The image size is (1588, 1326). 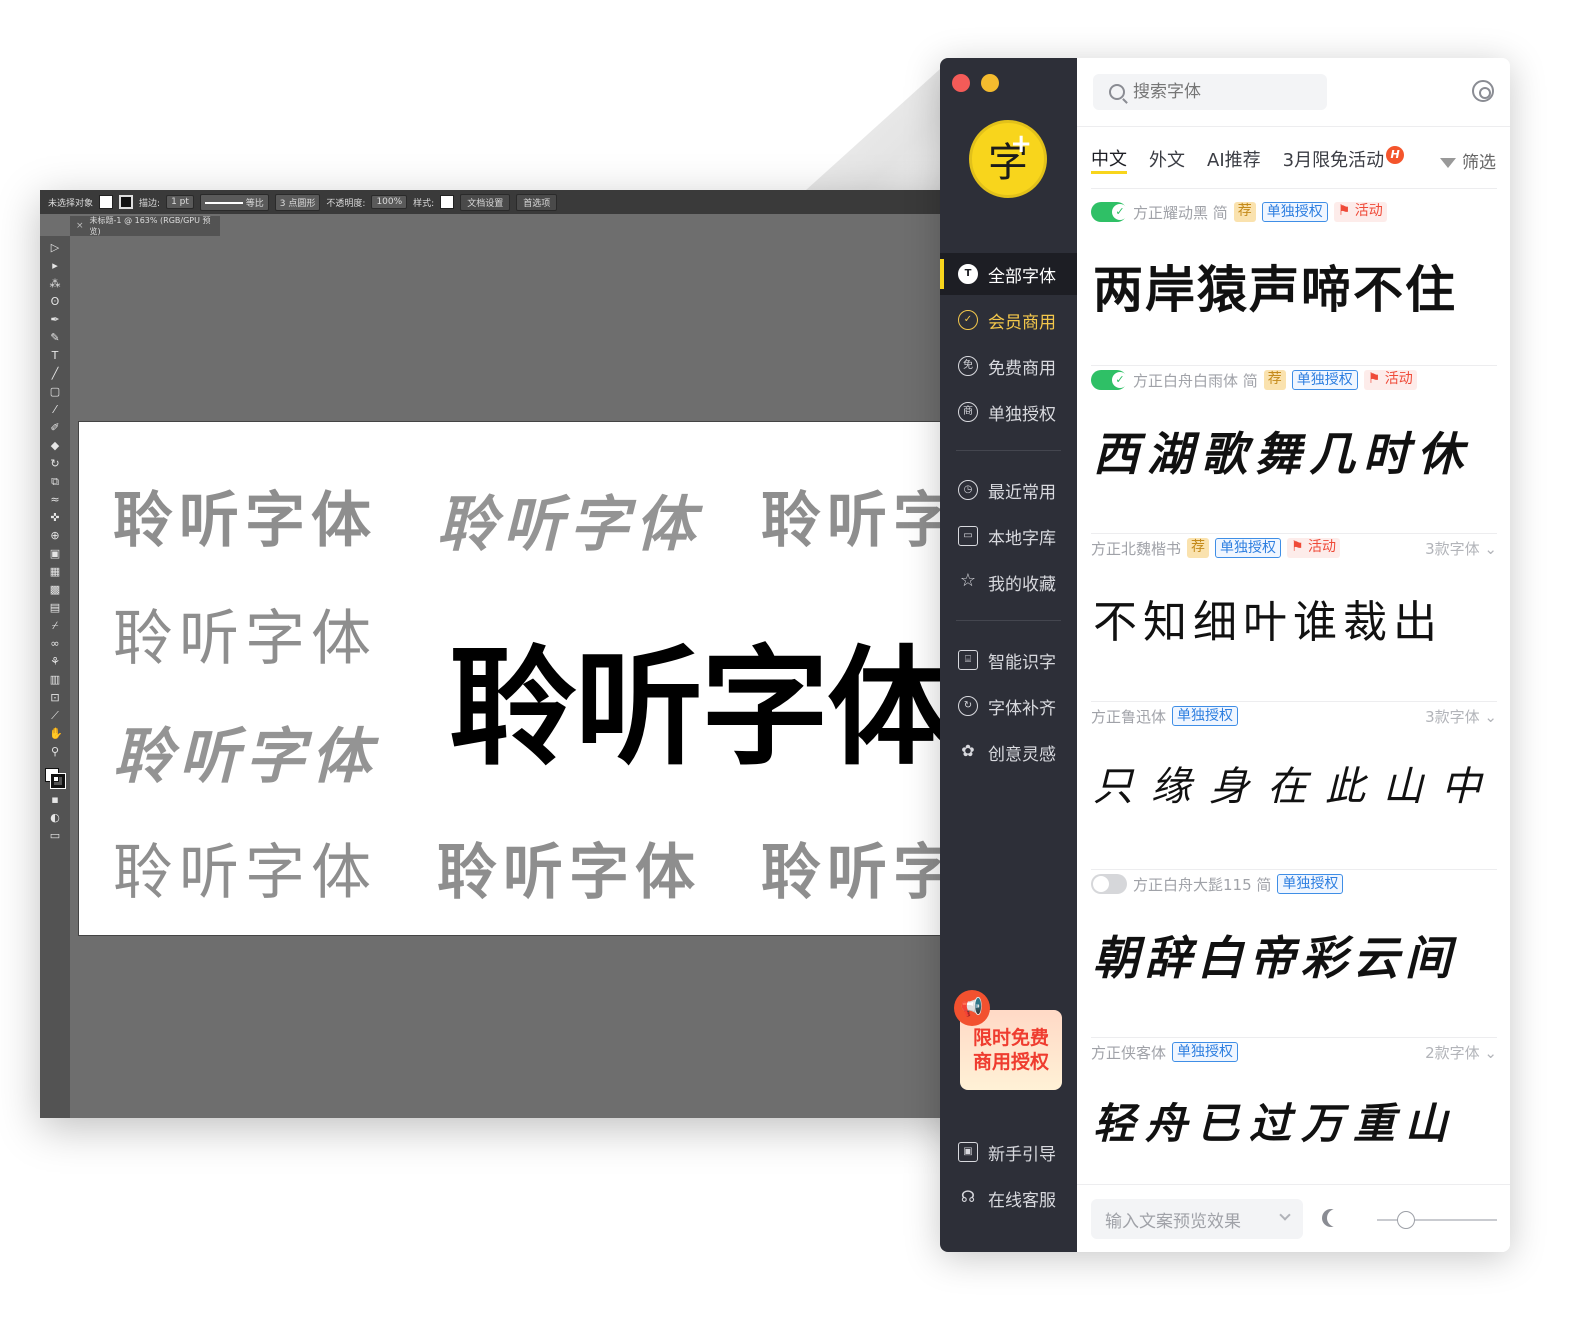 What do you see at coordinates (297, 202) in the screenshot?
I see `brush-definition: 3 点圆形` at bounding box center [297, 202].